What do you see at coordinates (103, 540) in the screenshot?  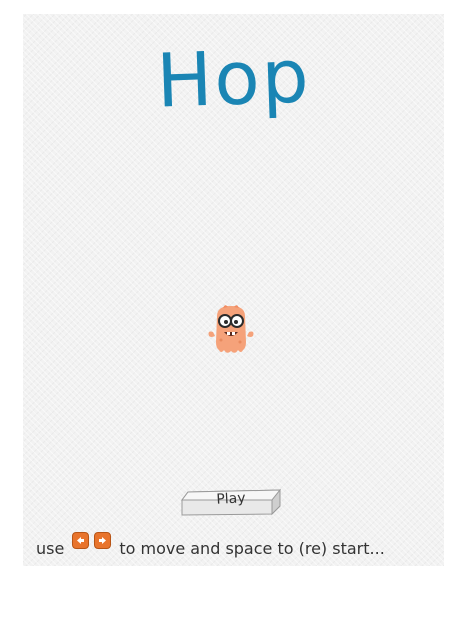 I see `right-arrow-key-icon` at bounding box center [103, 540].